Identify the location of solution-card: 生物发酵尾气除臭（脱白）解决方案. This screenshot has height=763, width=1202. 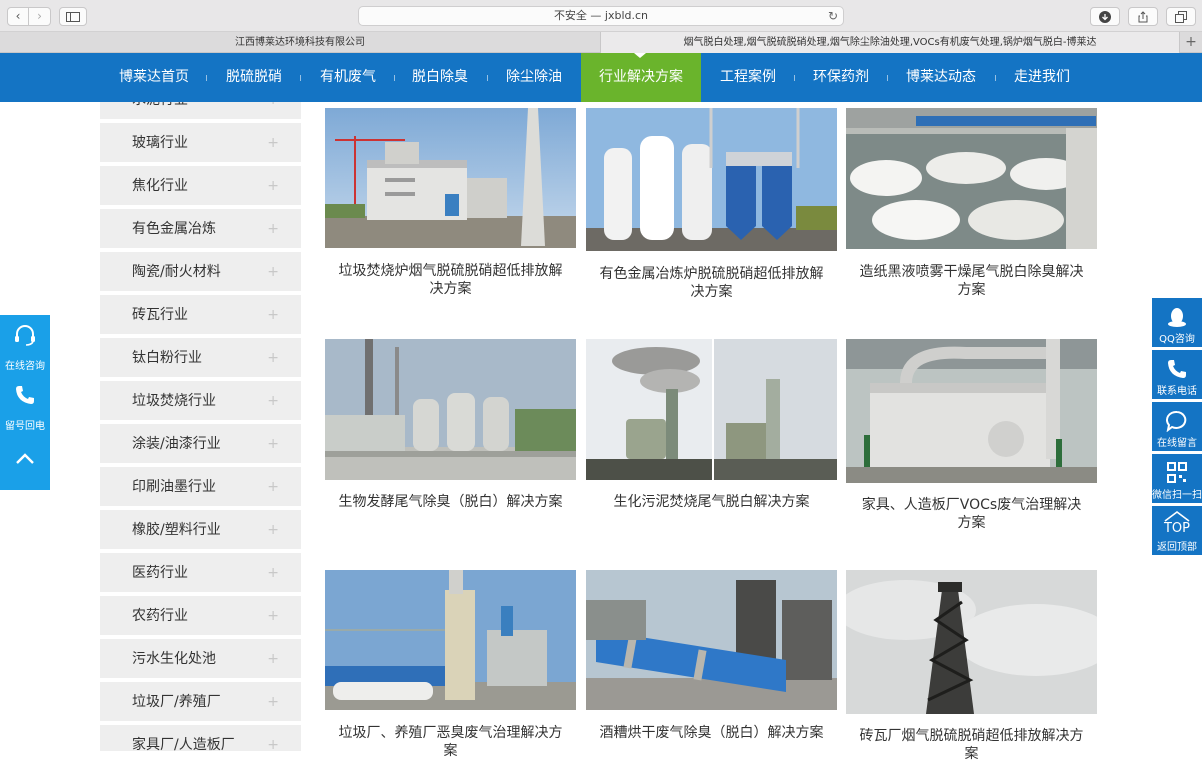
(450, 439).